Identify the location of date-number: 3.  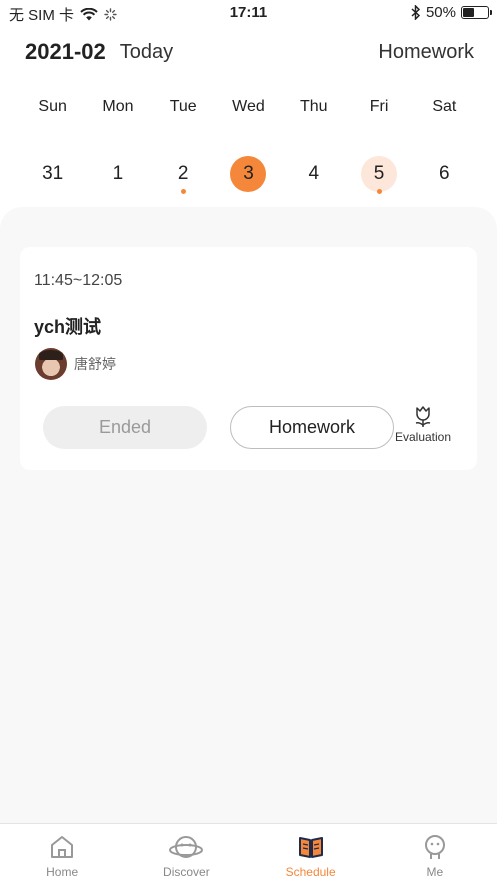
(248, 174).